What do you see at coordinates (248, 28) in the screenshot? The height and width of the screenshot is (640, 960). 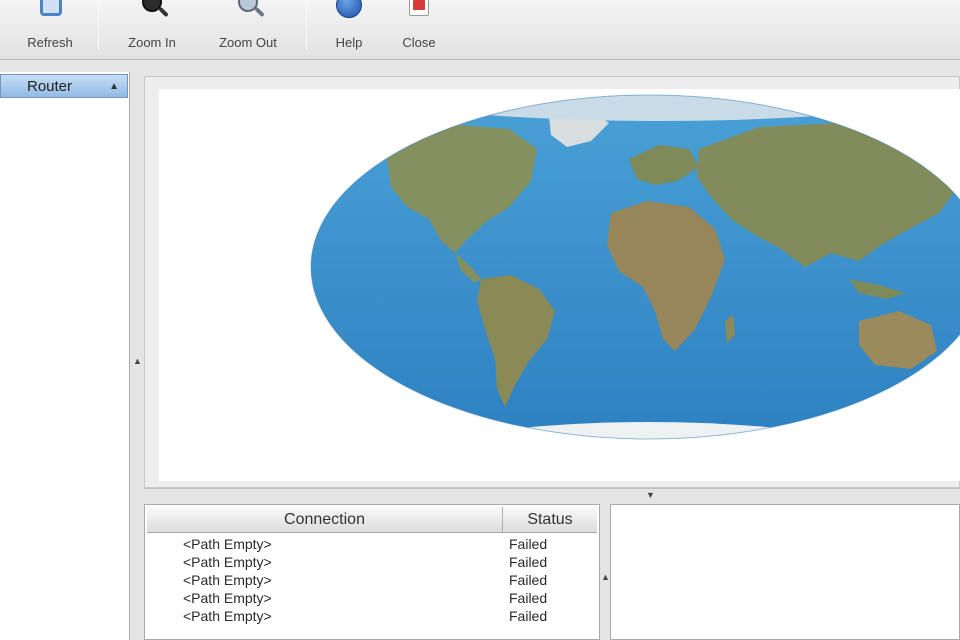 I see `zoom-out-button: Zoom Out` at bounding box center [248, 28].